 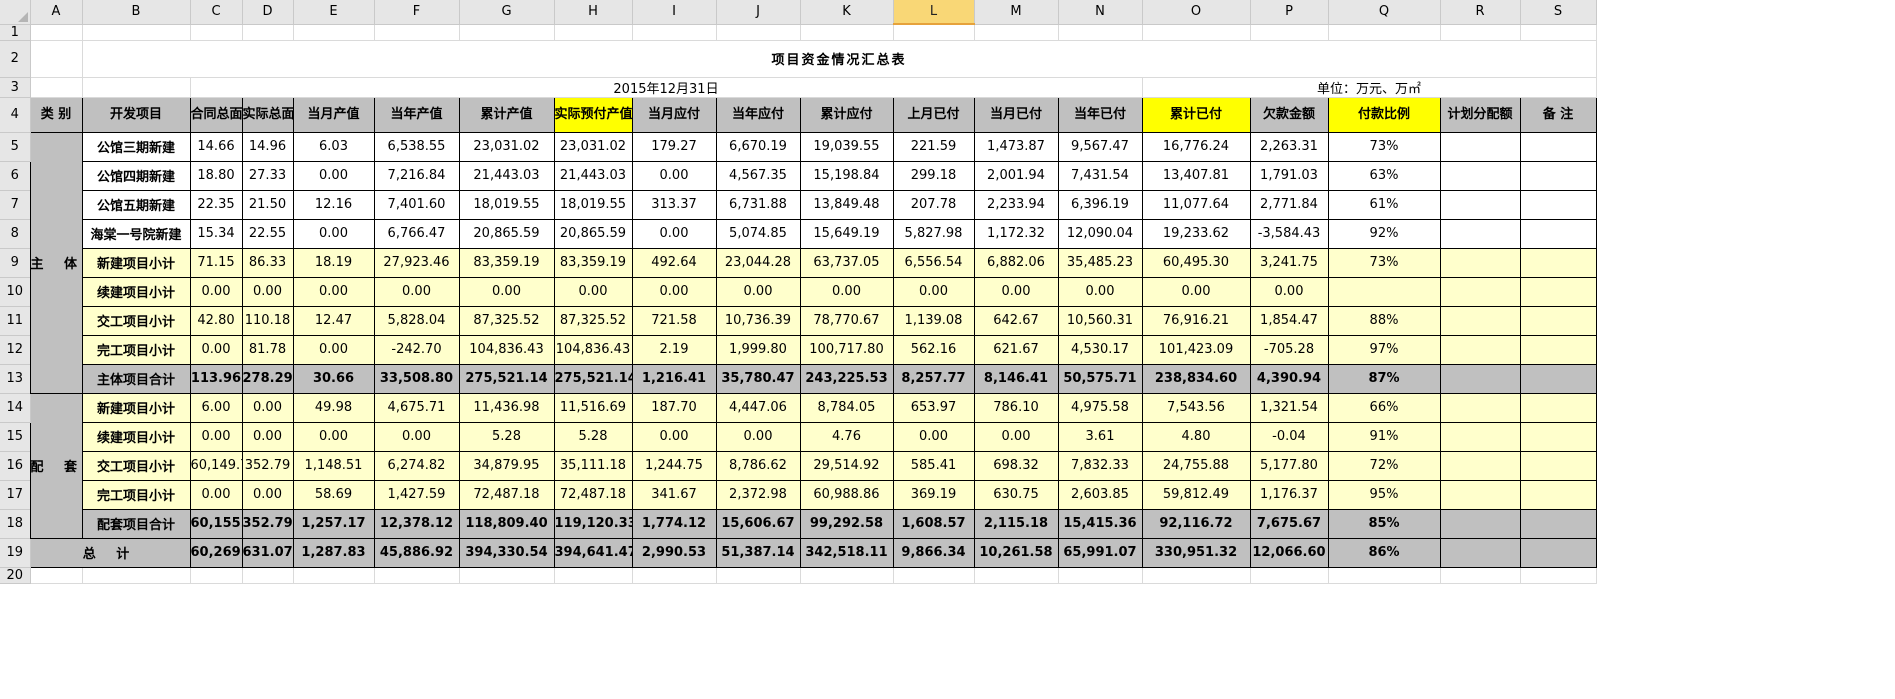 What do you see at coordinates (674, 114) in the screenshot?
I see `header-month-payable: 当月应付` at bounding box center [674, 114].